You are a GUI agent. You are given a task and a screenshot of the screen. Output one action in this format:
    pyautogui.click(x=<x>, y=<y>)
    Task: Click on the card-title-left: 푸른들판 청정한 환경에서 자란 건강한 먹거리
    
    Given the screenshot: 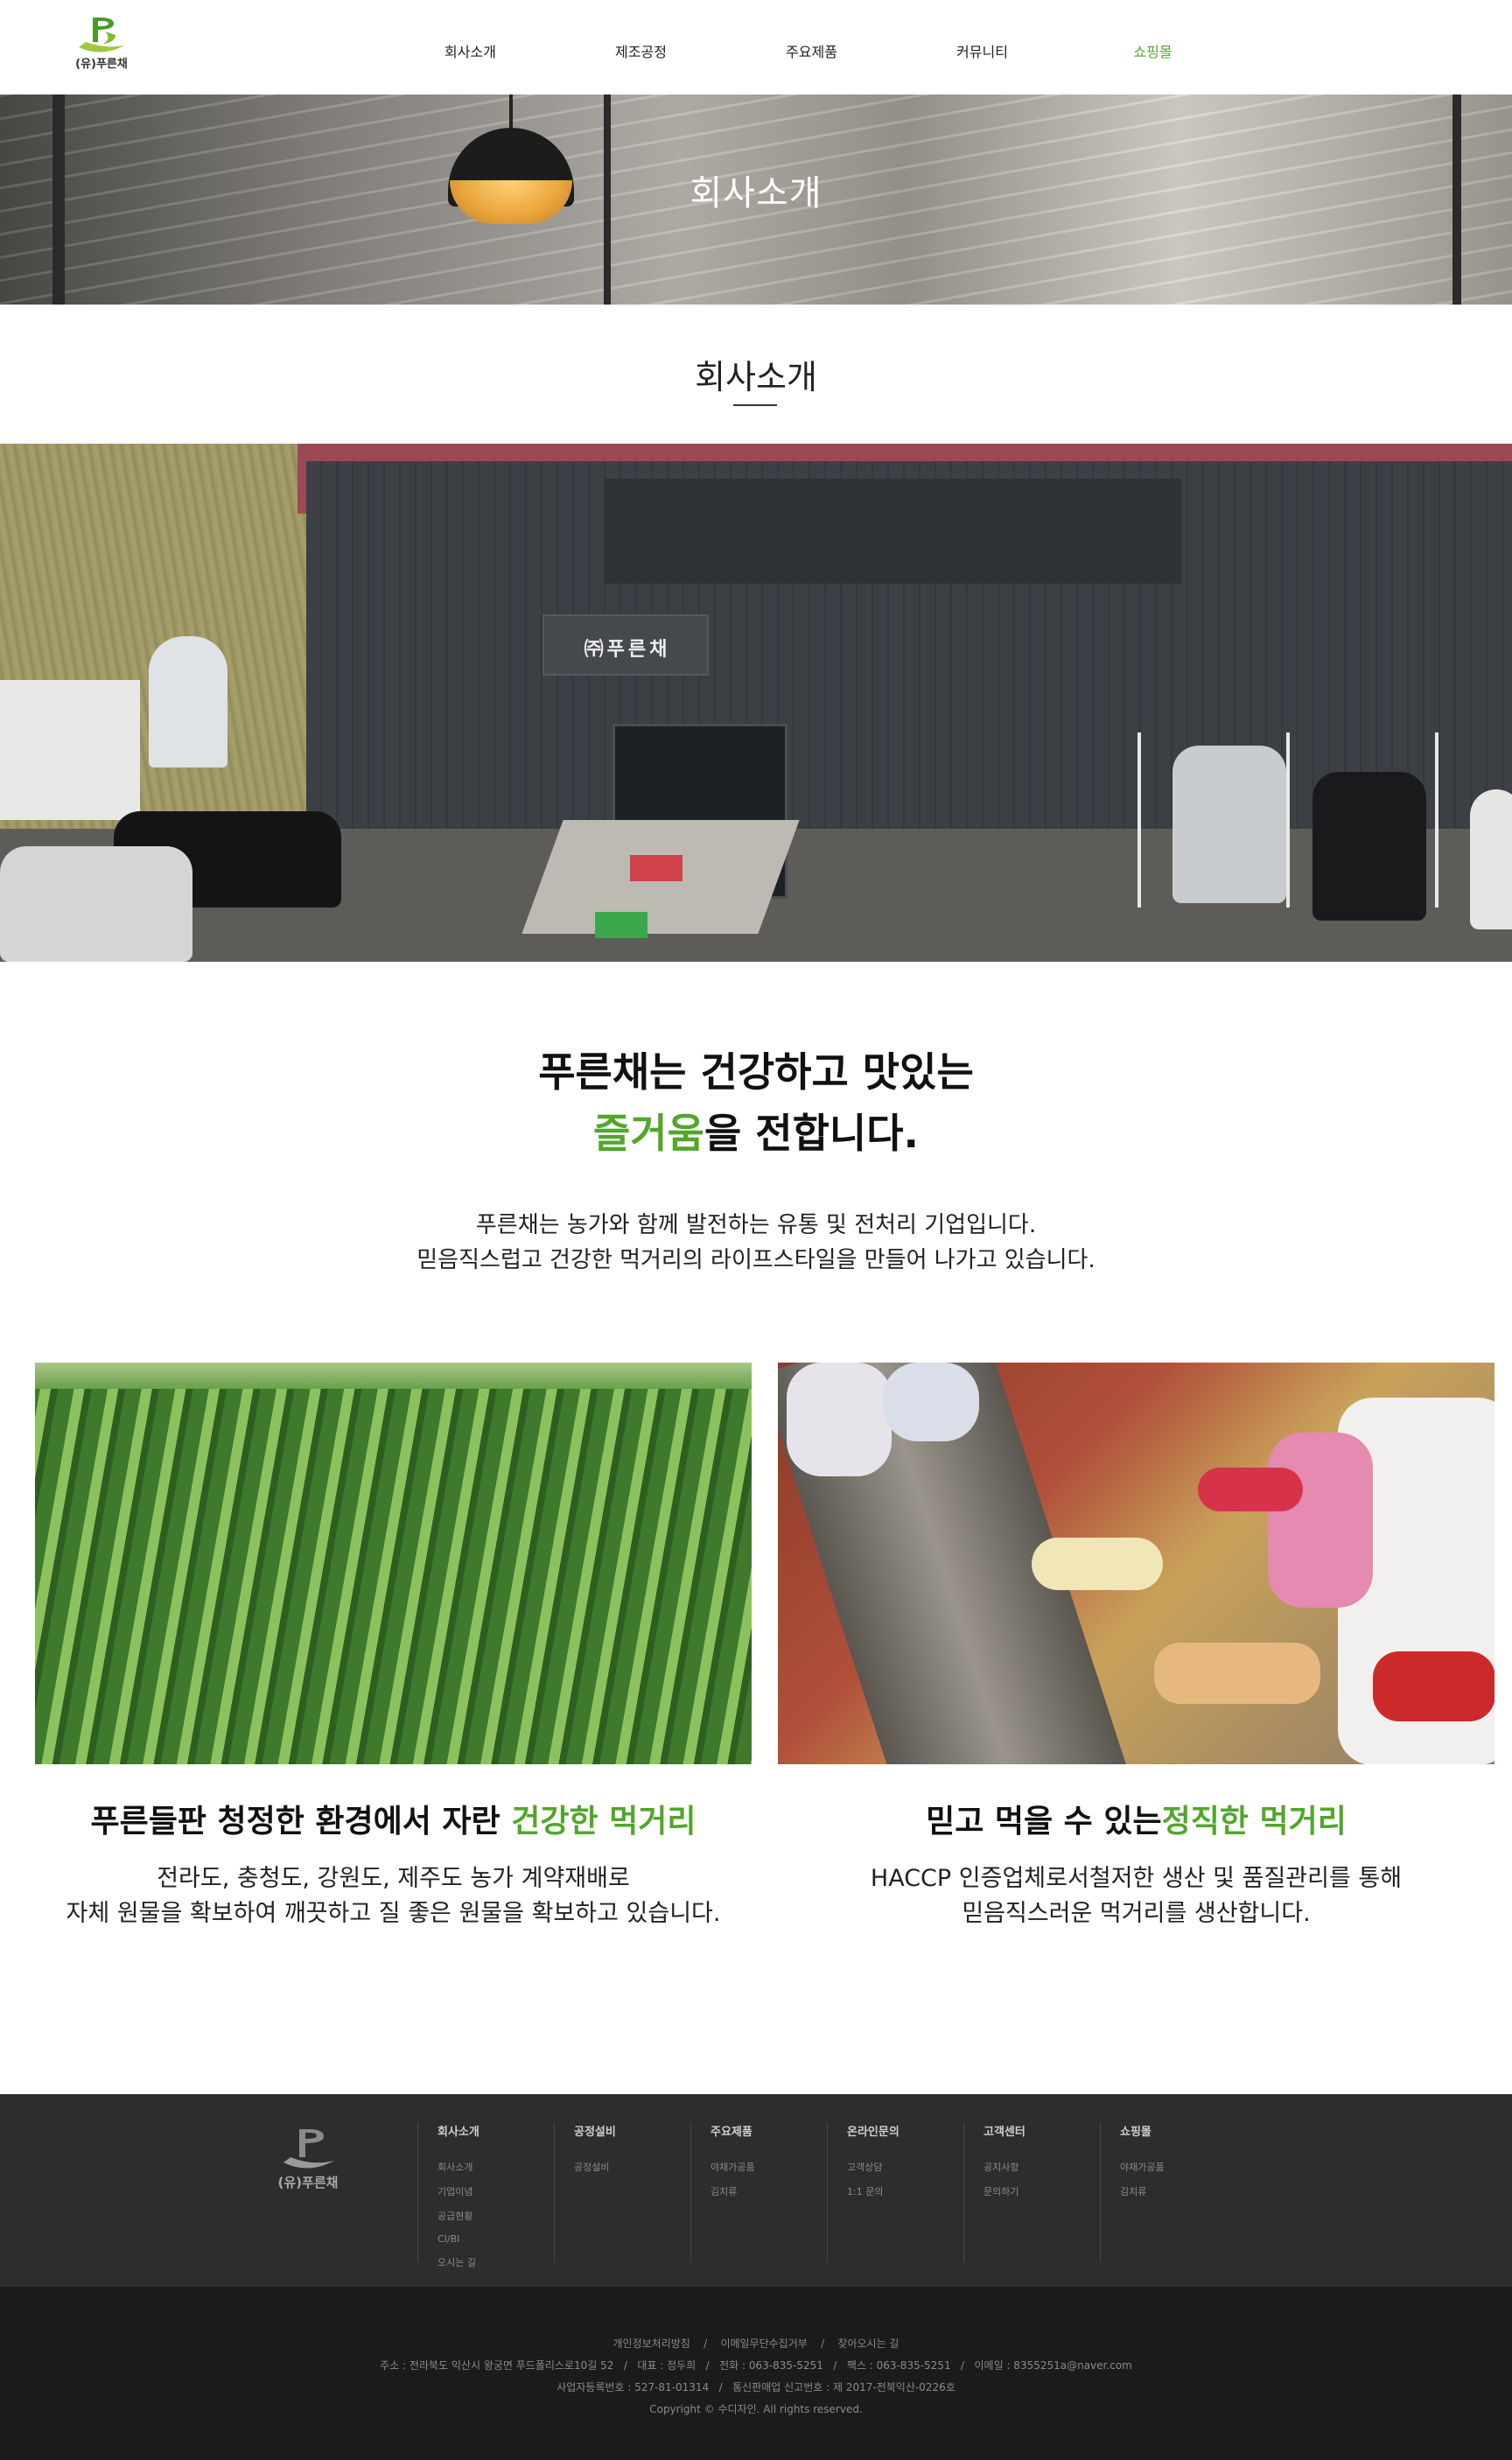 What is the action you would take?
    pyautogui.click(x=393, y=1818)
    